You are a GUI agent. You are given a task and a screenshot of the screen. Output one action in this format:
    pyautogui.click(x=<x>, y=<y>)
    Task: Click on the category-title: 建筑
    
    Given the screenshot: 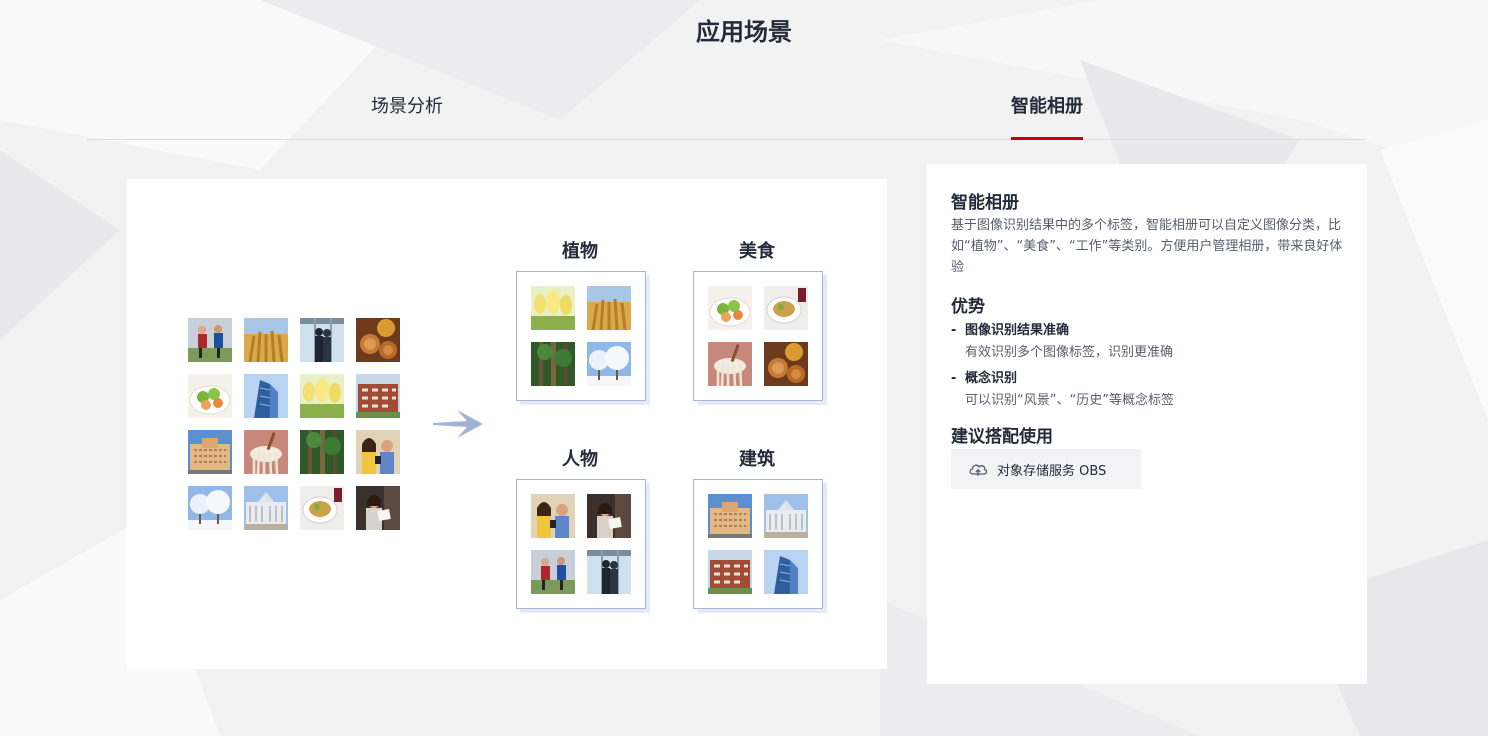 What is the action you would take?
    pyautogui.click(x=757, y=459)
    